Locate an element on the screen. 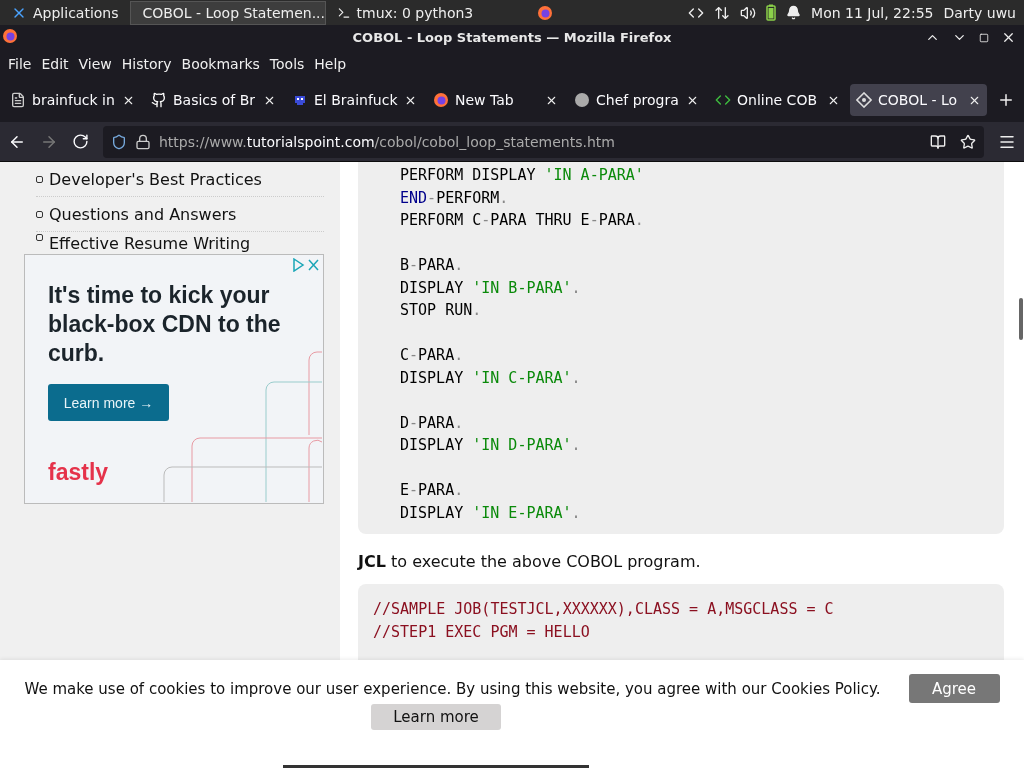 The width and height of the screenshot is (1024, 768). learn-more-button: Learn more → is located at coordinates (108, 402).